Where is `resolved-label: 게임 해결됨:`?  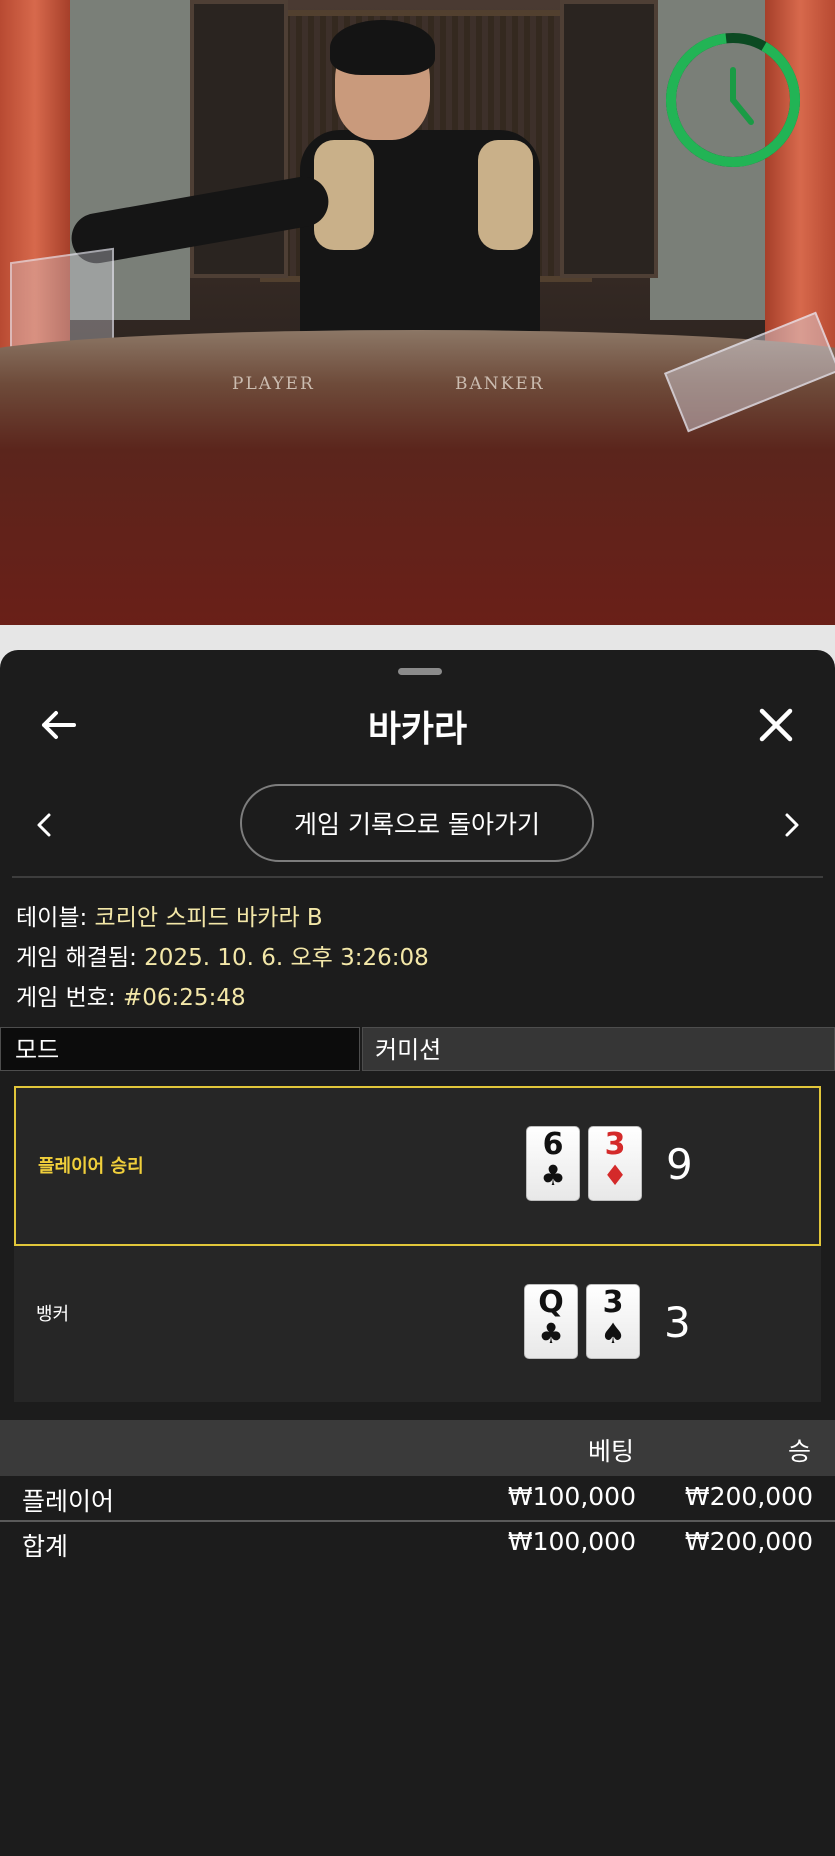 resolved-label: 게임 해결됨: is located at coordinates (80, 958).